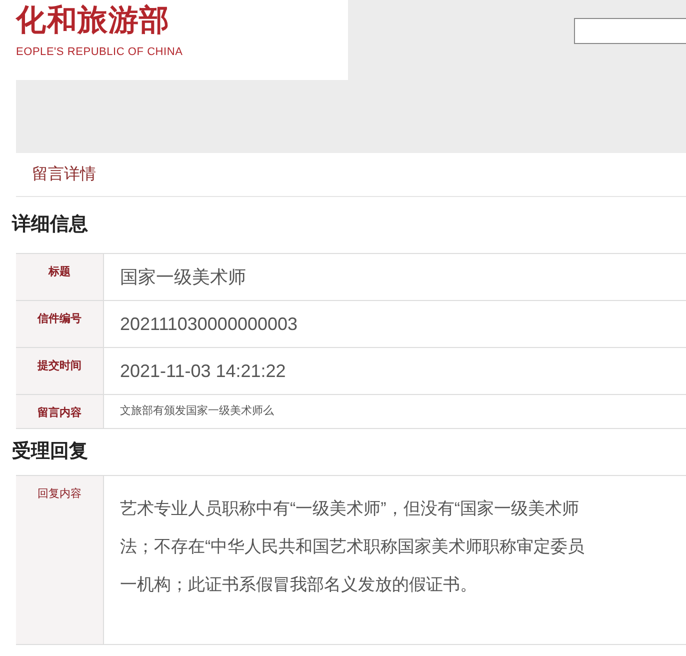 The height and width of the screenshot is (656, 686). I want to click on search-field, so click(630, 31).